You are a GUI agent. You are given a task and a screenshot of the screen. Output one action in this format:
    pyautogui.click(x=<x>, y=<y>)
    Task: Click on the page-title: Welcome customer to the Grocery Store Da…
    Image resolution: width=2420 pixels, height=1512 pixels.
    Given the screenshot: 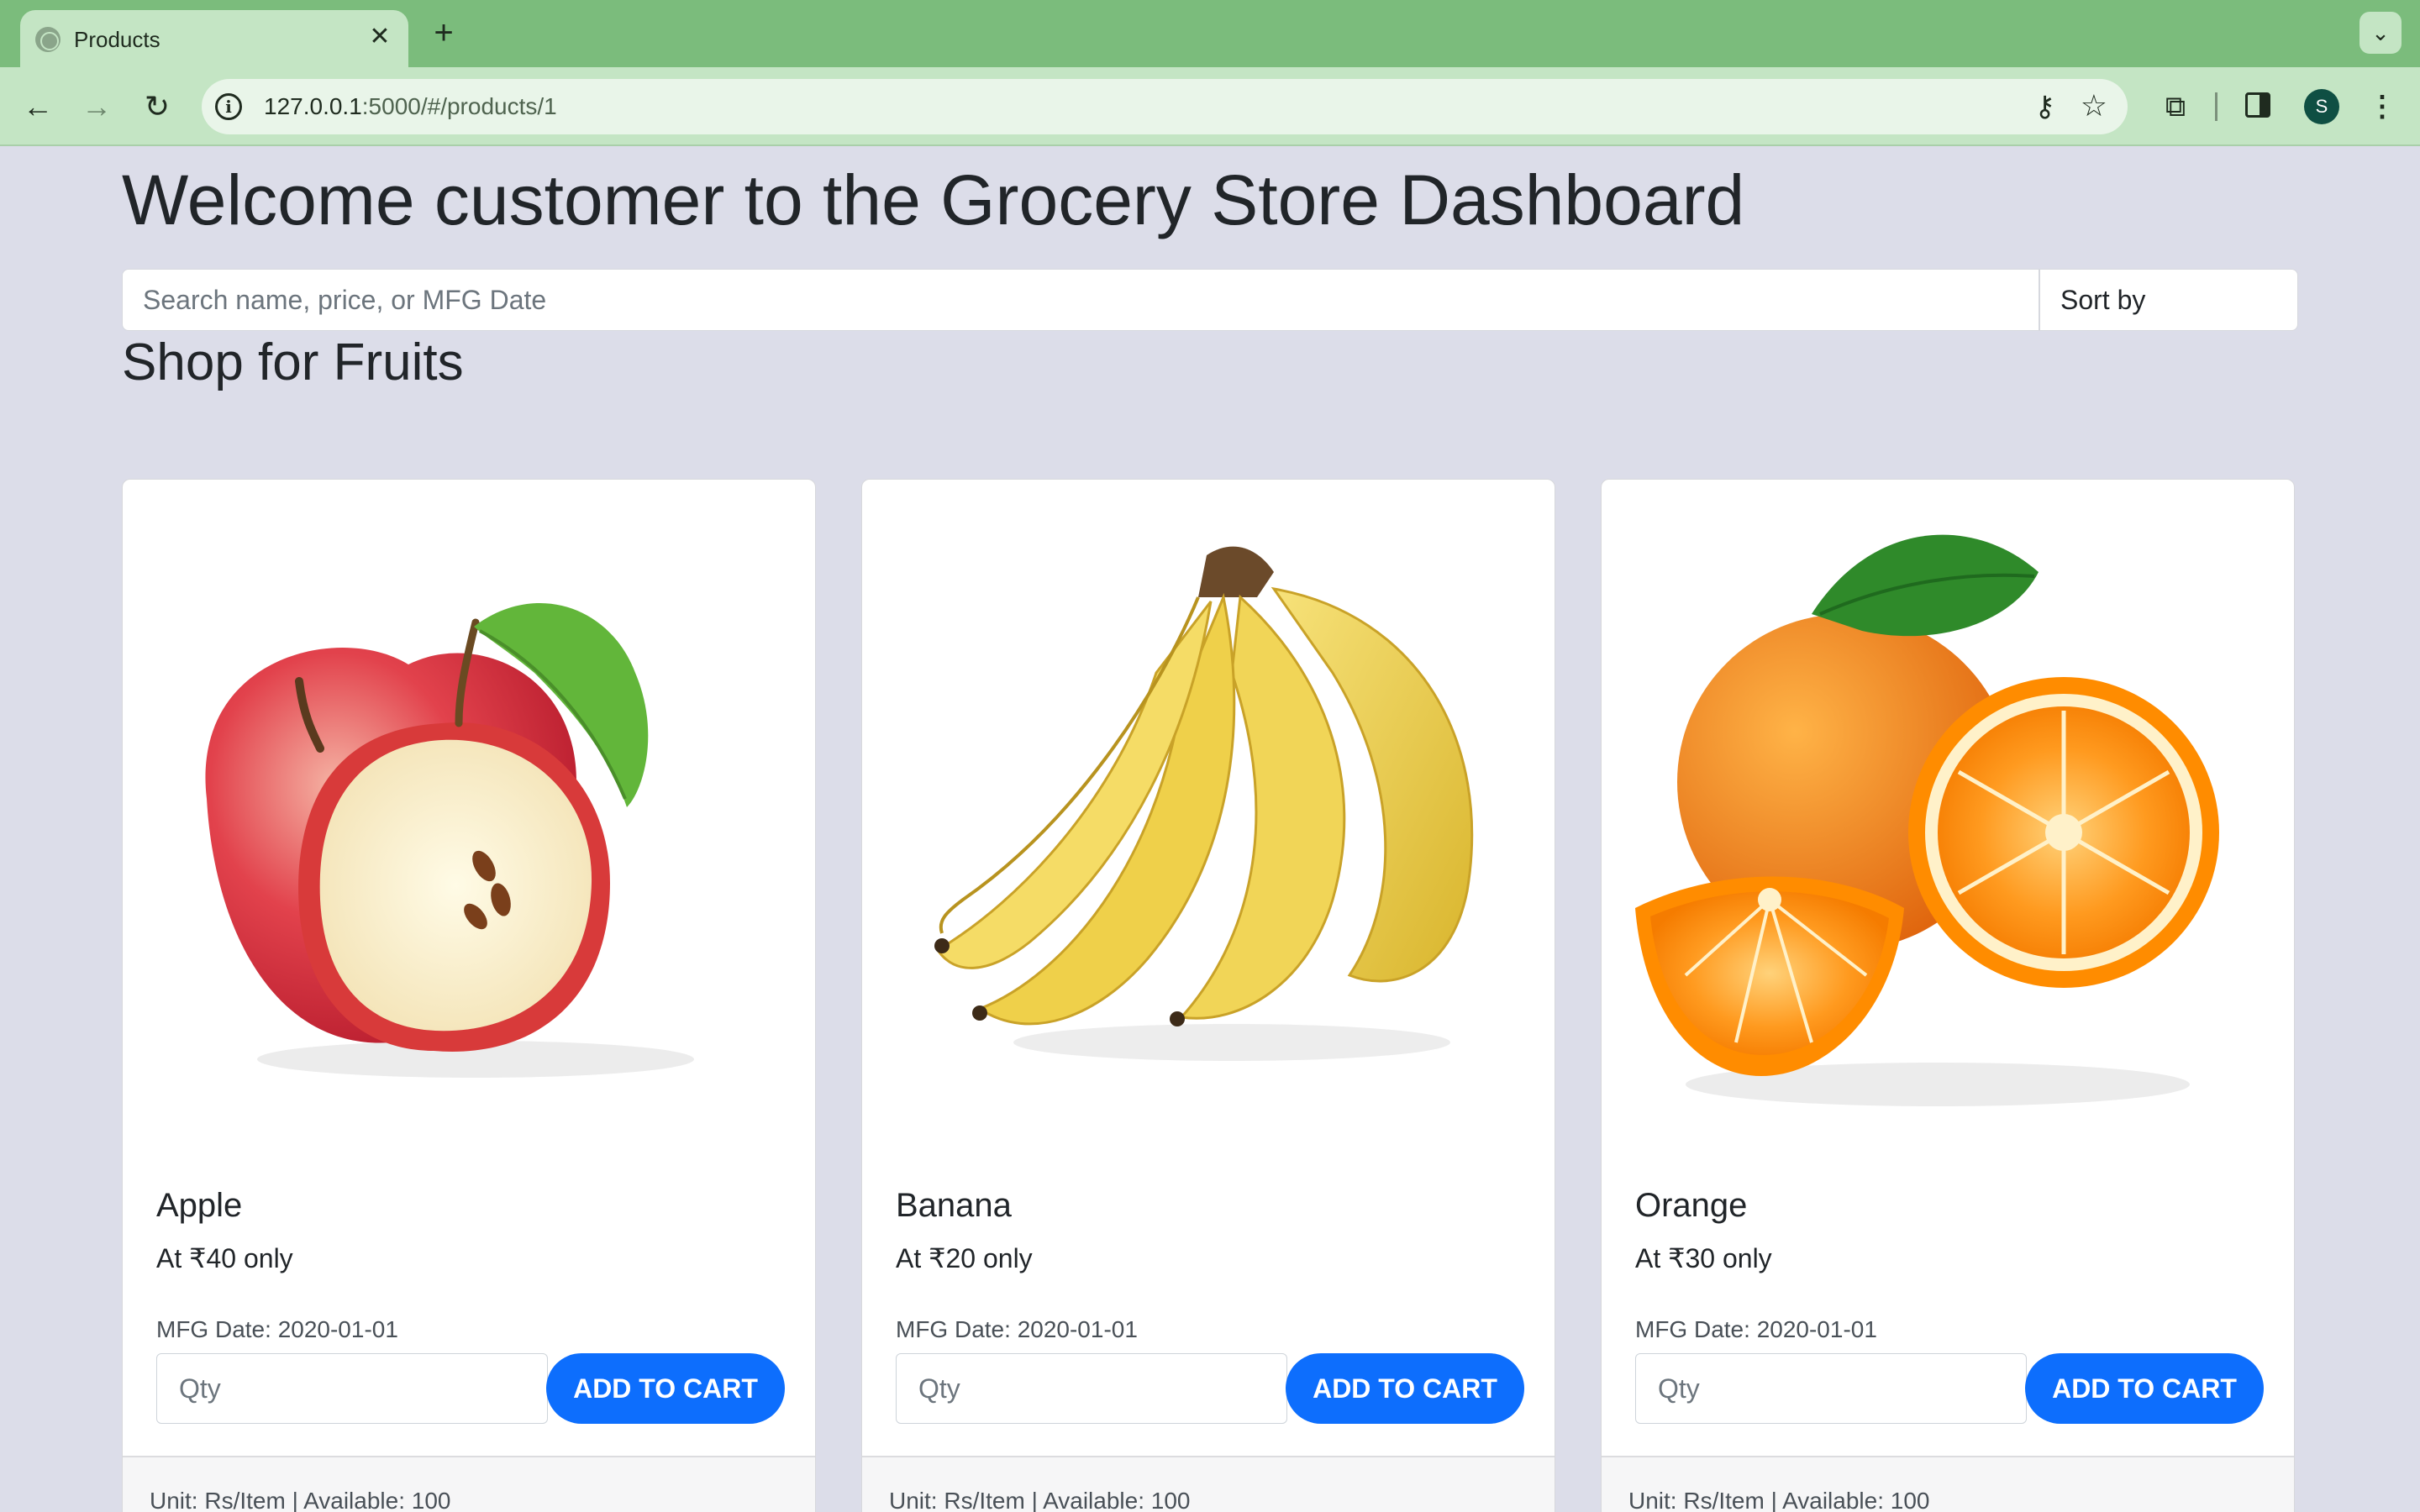 What is the action you would take?
    pyautogui.click(x=933, y=199)
    